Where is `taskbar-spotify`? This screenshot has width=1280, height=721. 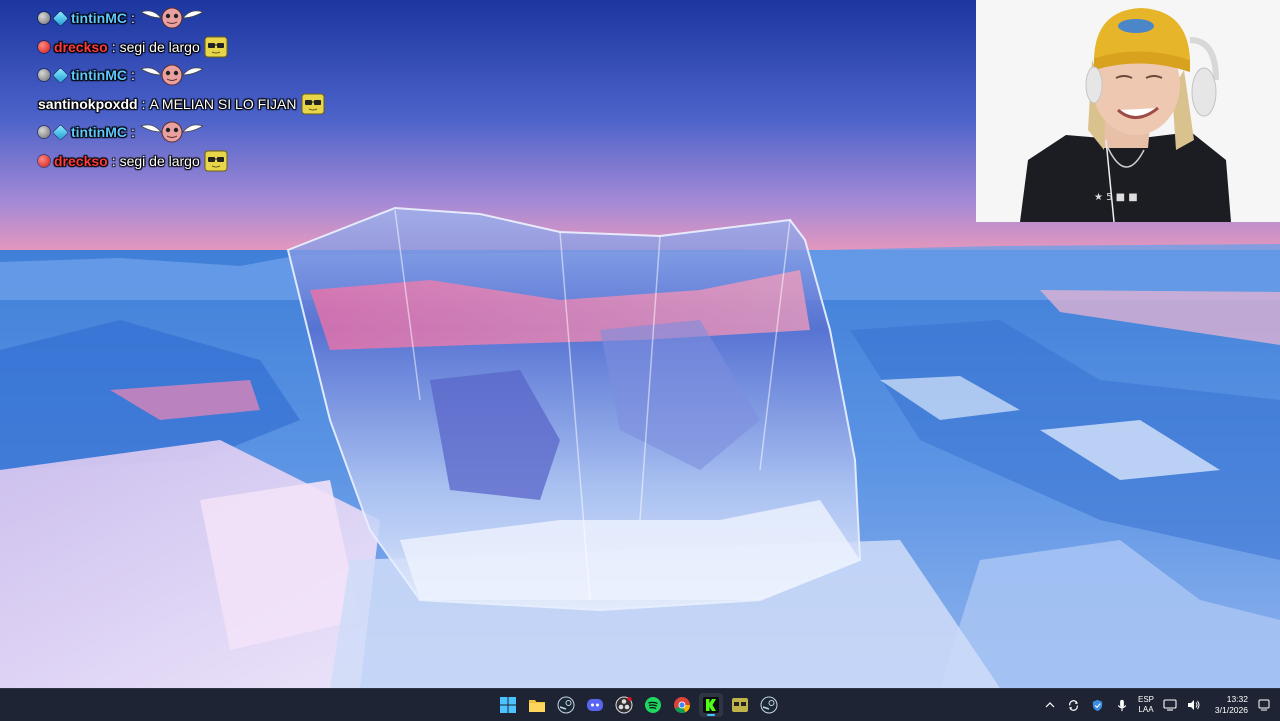
taskbar-spotify is located at coordinates (653, 705).